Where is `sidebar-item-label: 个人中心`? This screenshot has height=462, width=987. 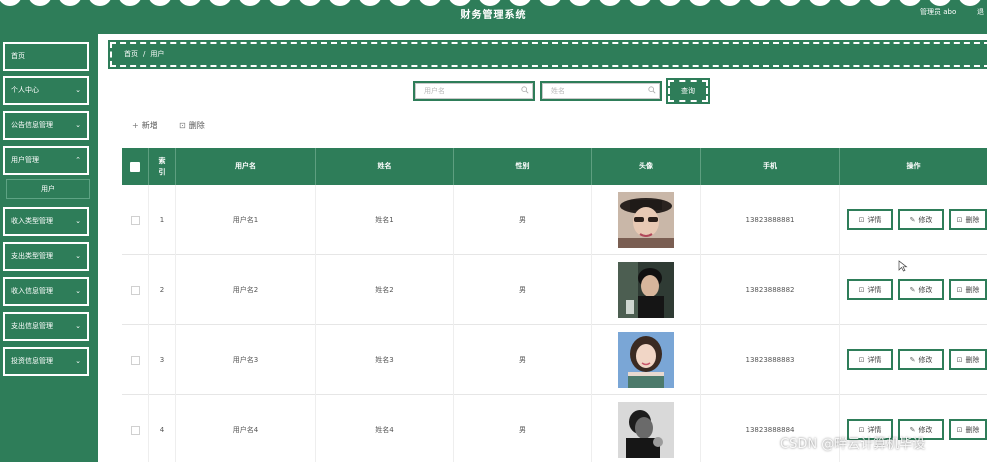
sidebar-item-label: 个人中心 is located at coordinates (25, 90).